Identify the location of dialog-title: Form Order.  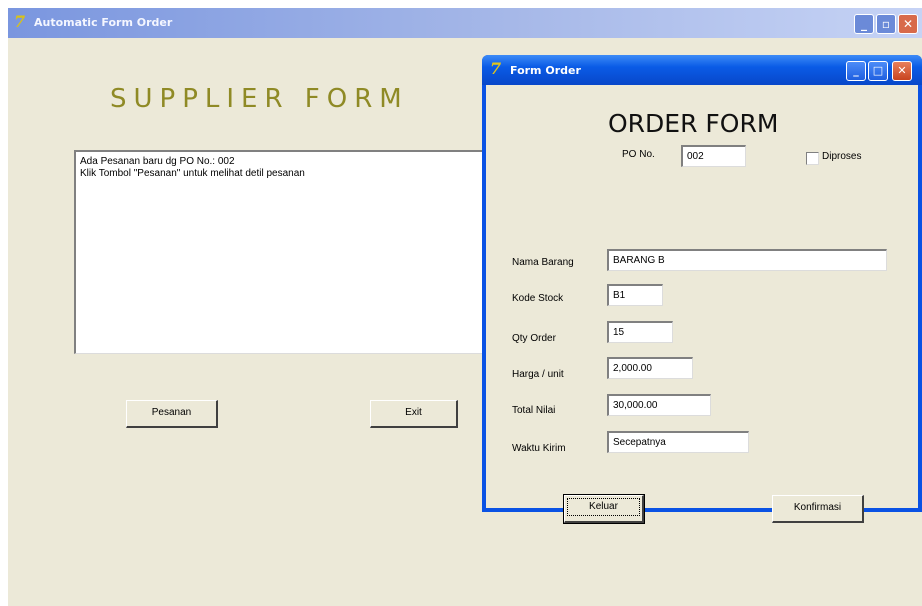
(545, 70).